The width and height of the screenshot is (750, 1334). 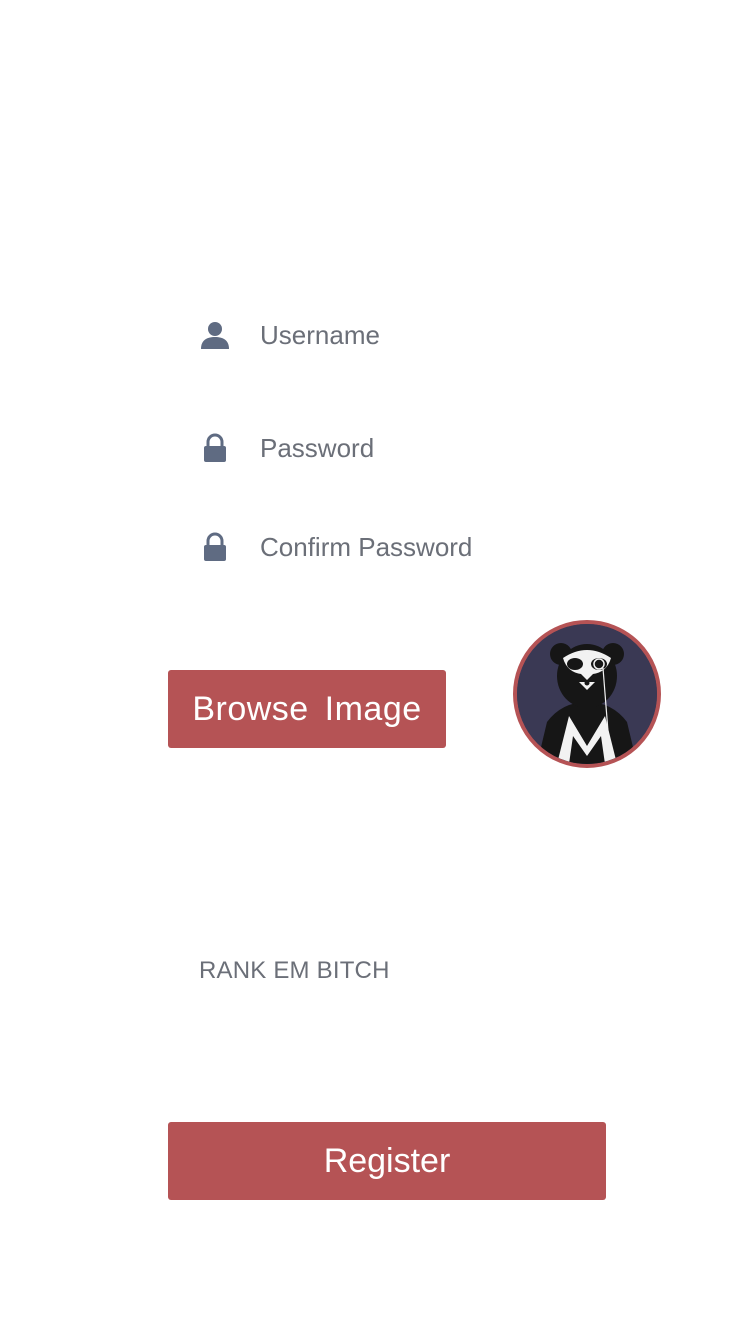 What do you see at coordinates (307, 709) in the screenshot?
I see `browse-image-button: Browse Image` at bounding box center [307, 709].